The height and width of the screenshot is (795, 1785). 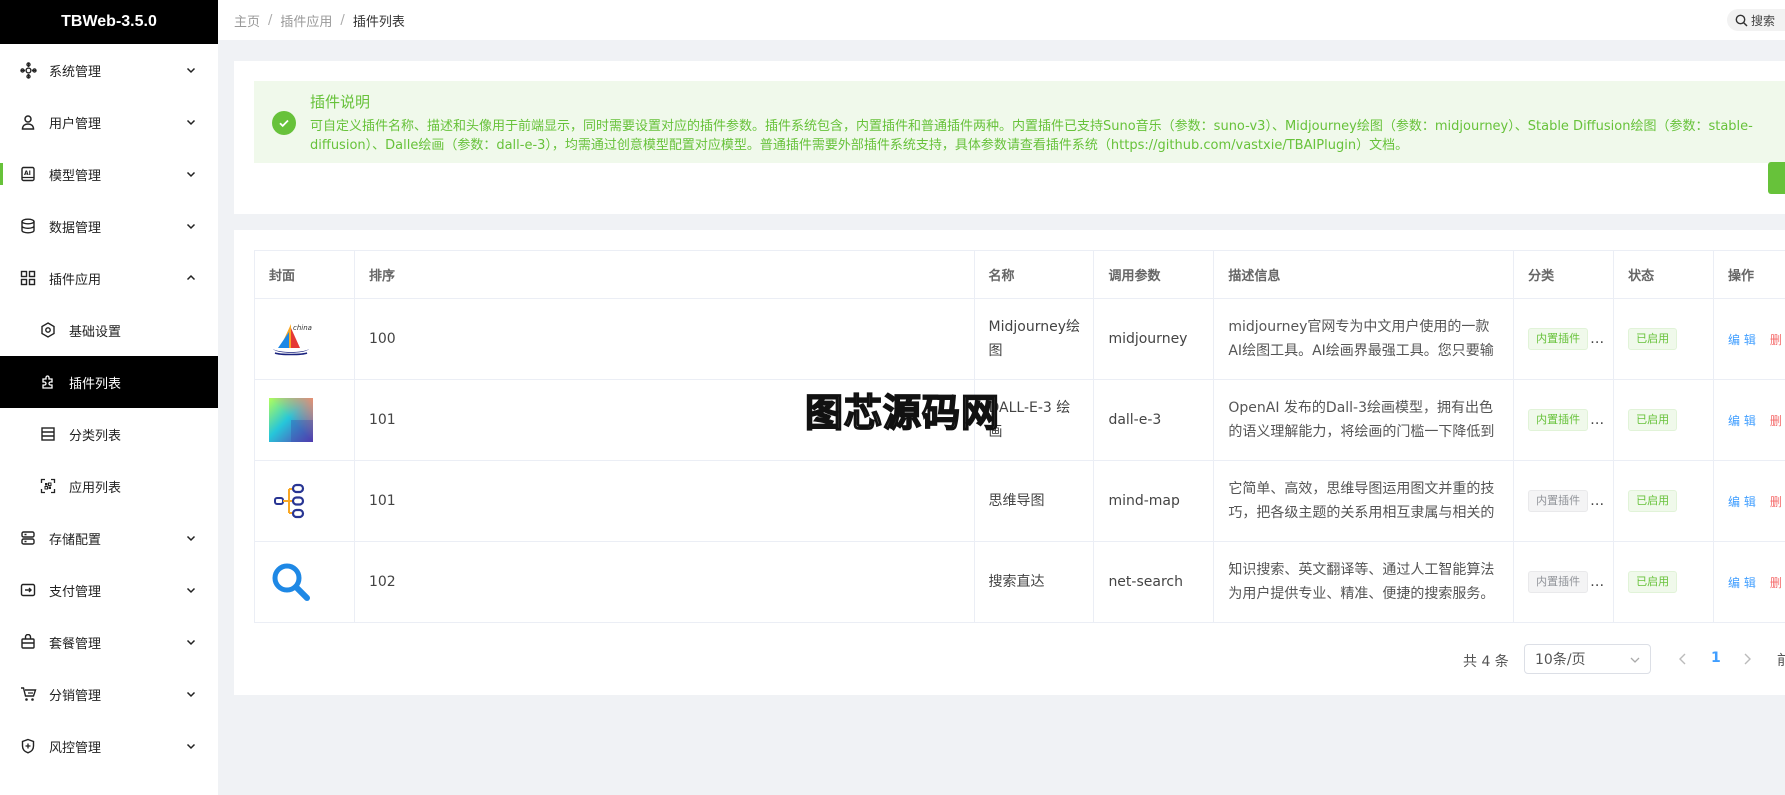 What do you see at coordinates (1747, 659) in the screenshot?
I see `next-page-button` at bounding box center [1747, 659].